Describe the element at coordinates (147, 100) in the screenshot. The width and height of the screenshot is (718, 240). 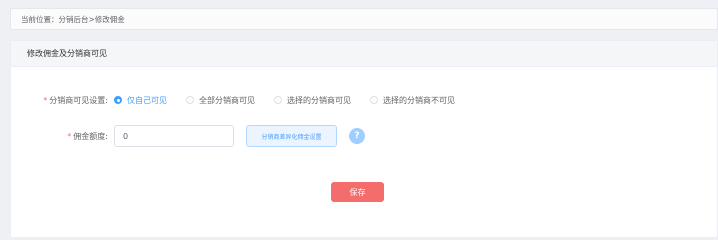
I see `radio-self-only-label: 仅自己可见` at that location.